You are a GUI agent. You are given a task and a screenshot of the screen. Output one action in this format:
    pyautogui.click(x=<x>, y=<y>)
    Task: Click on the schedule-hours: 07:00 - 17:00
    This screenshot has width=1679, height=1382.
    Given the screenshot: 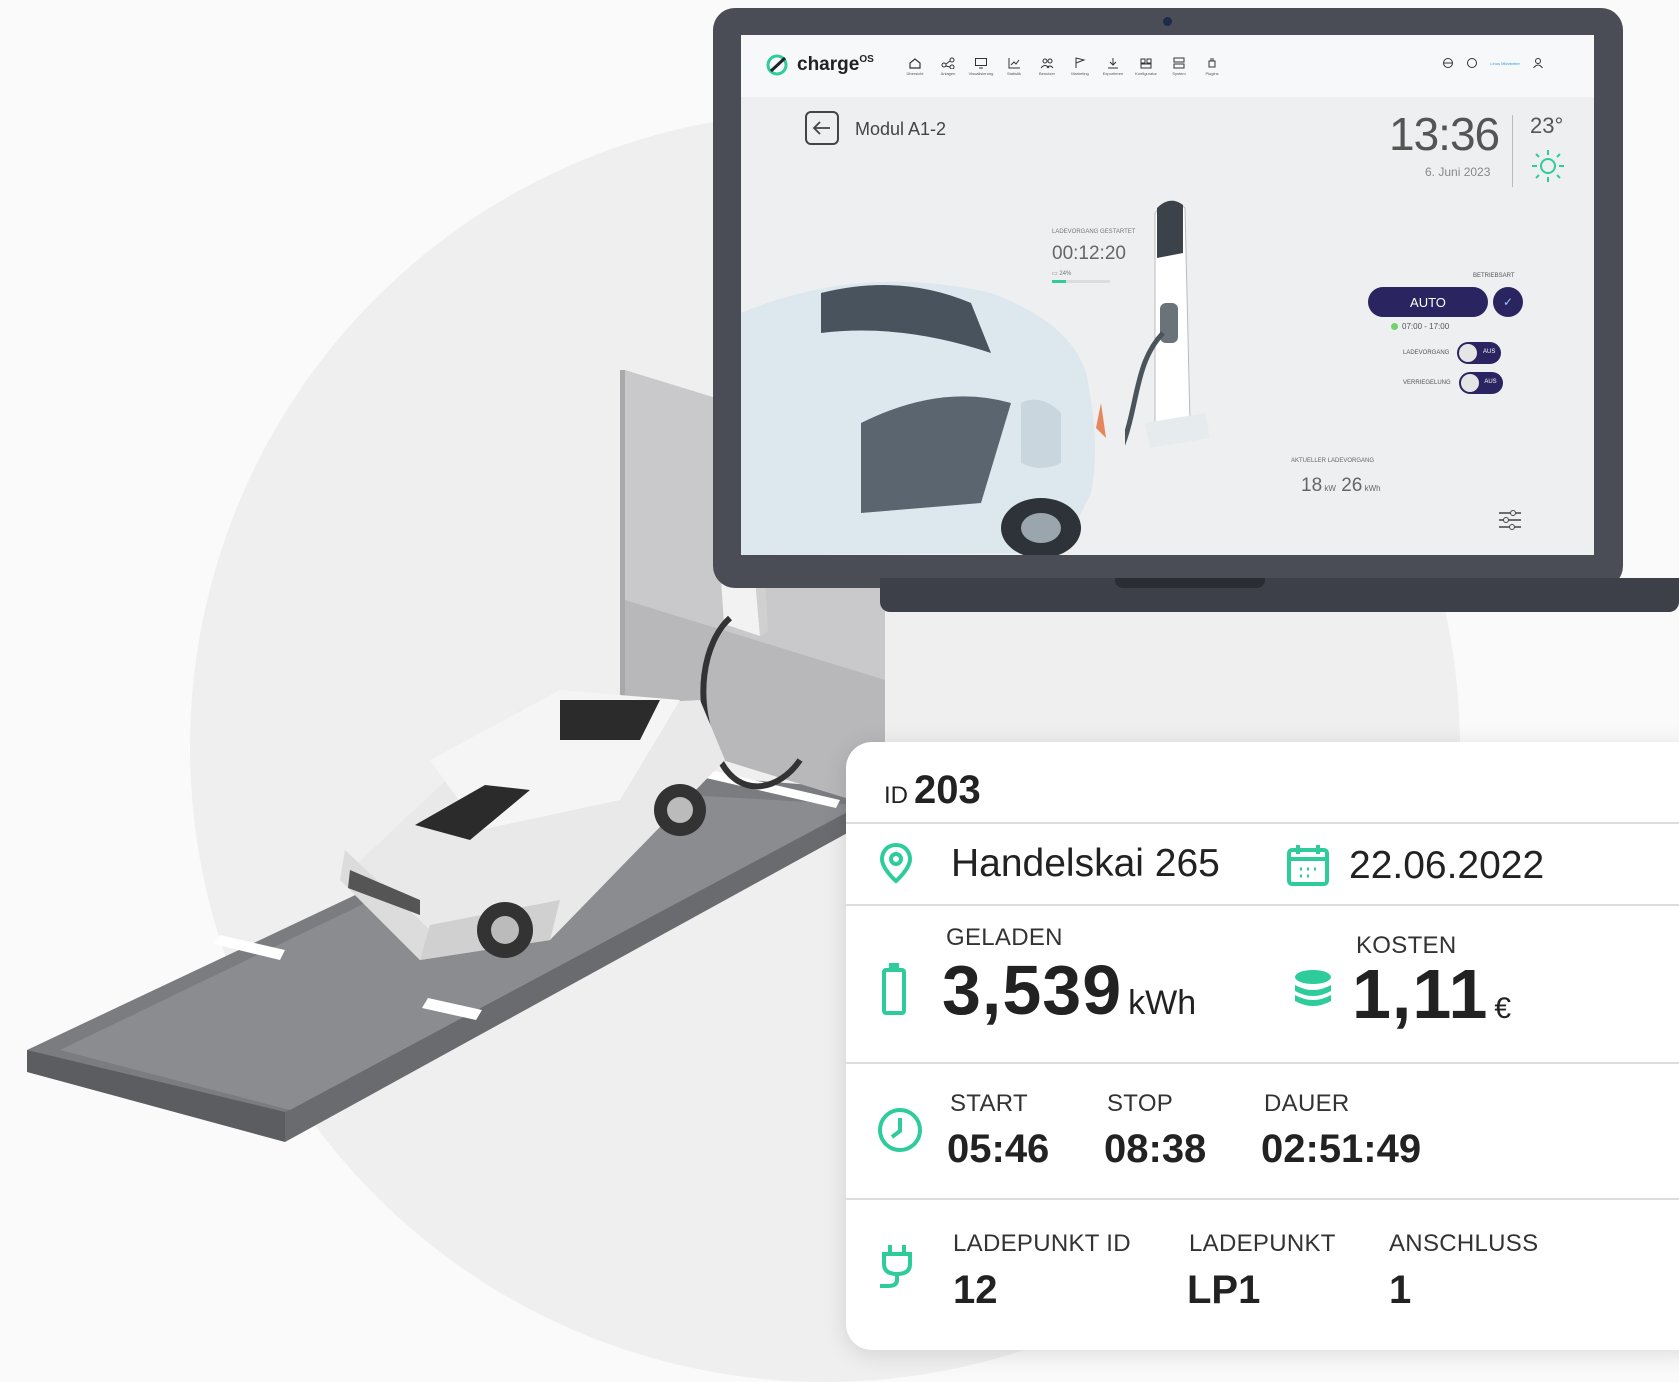 What is the action you would take?
    pyautogui.click(x=1420, y=326)
    